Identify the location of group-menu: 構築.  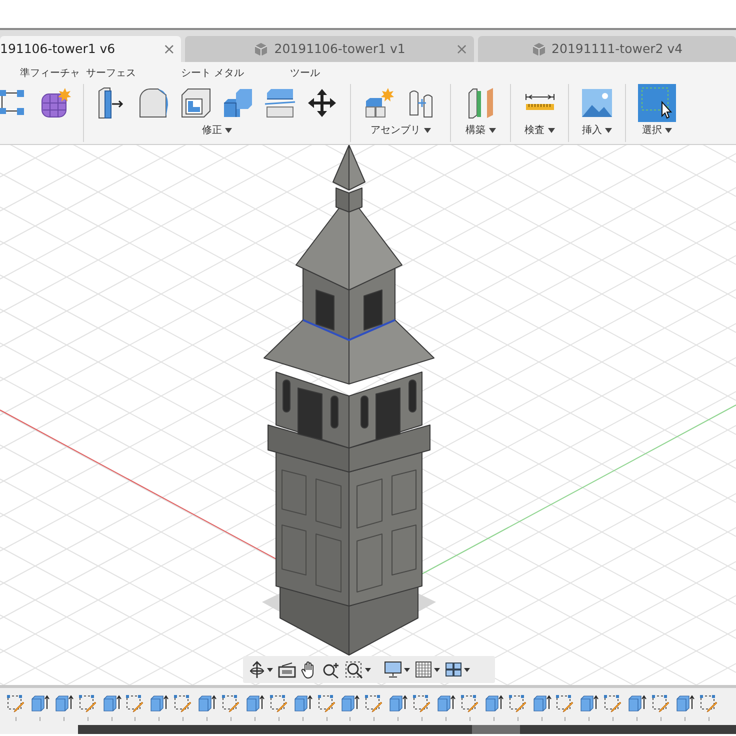
(481, 130).